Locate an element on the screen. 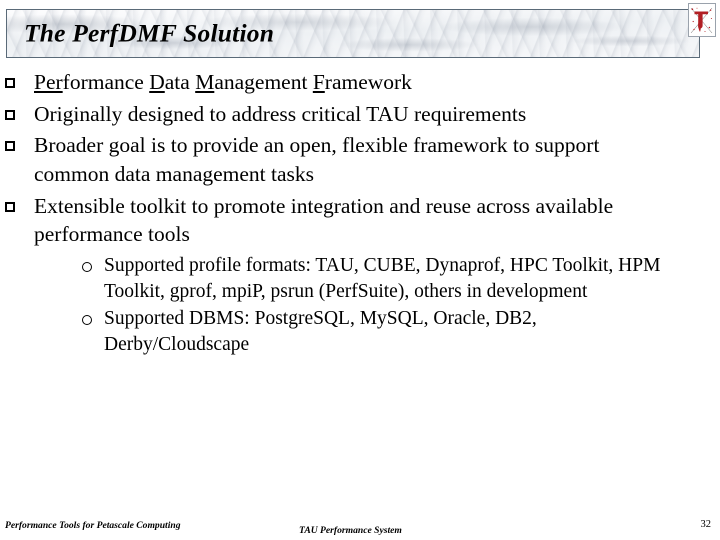 The height and width of the screenshot is (540, 720). bullet-text-rich: Performance Data Management Framework is located at coordinates (349, 82).